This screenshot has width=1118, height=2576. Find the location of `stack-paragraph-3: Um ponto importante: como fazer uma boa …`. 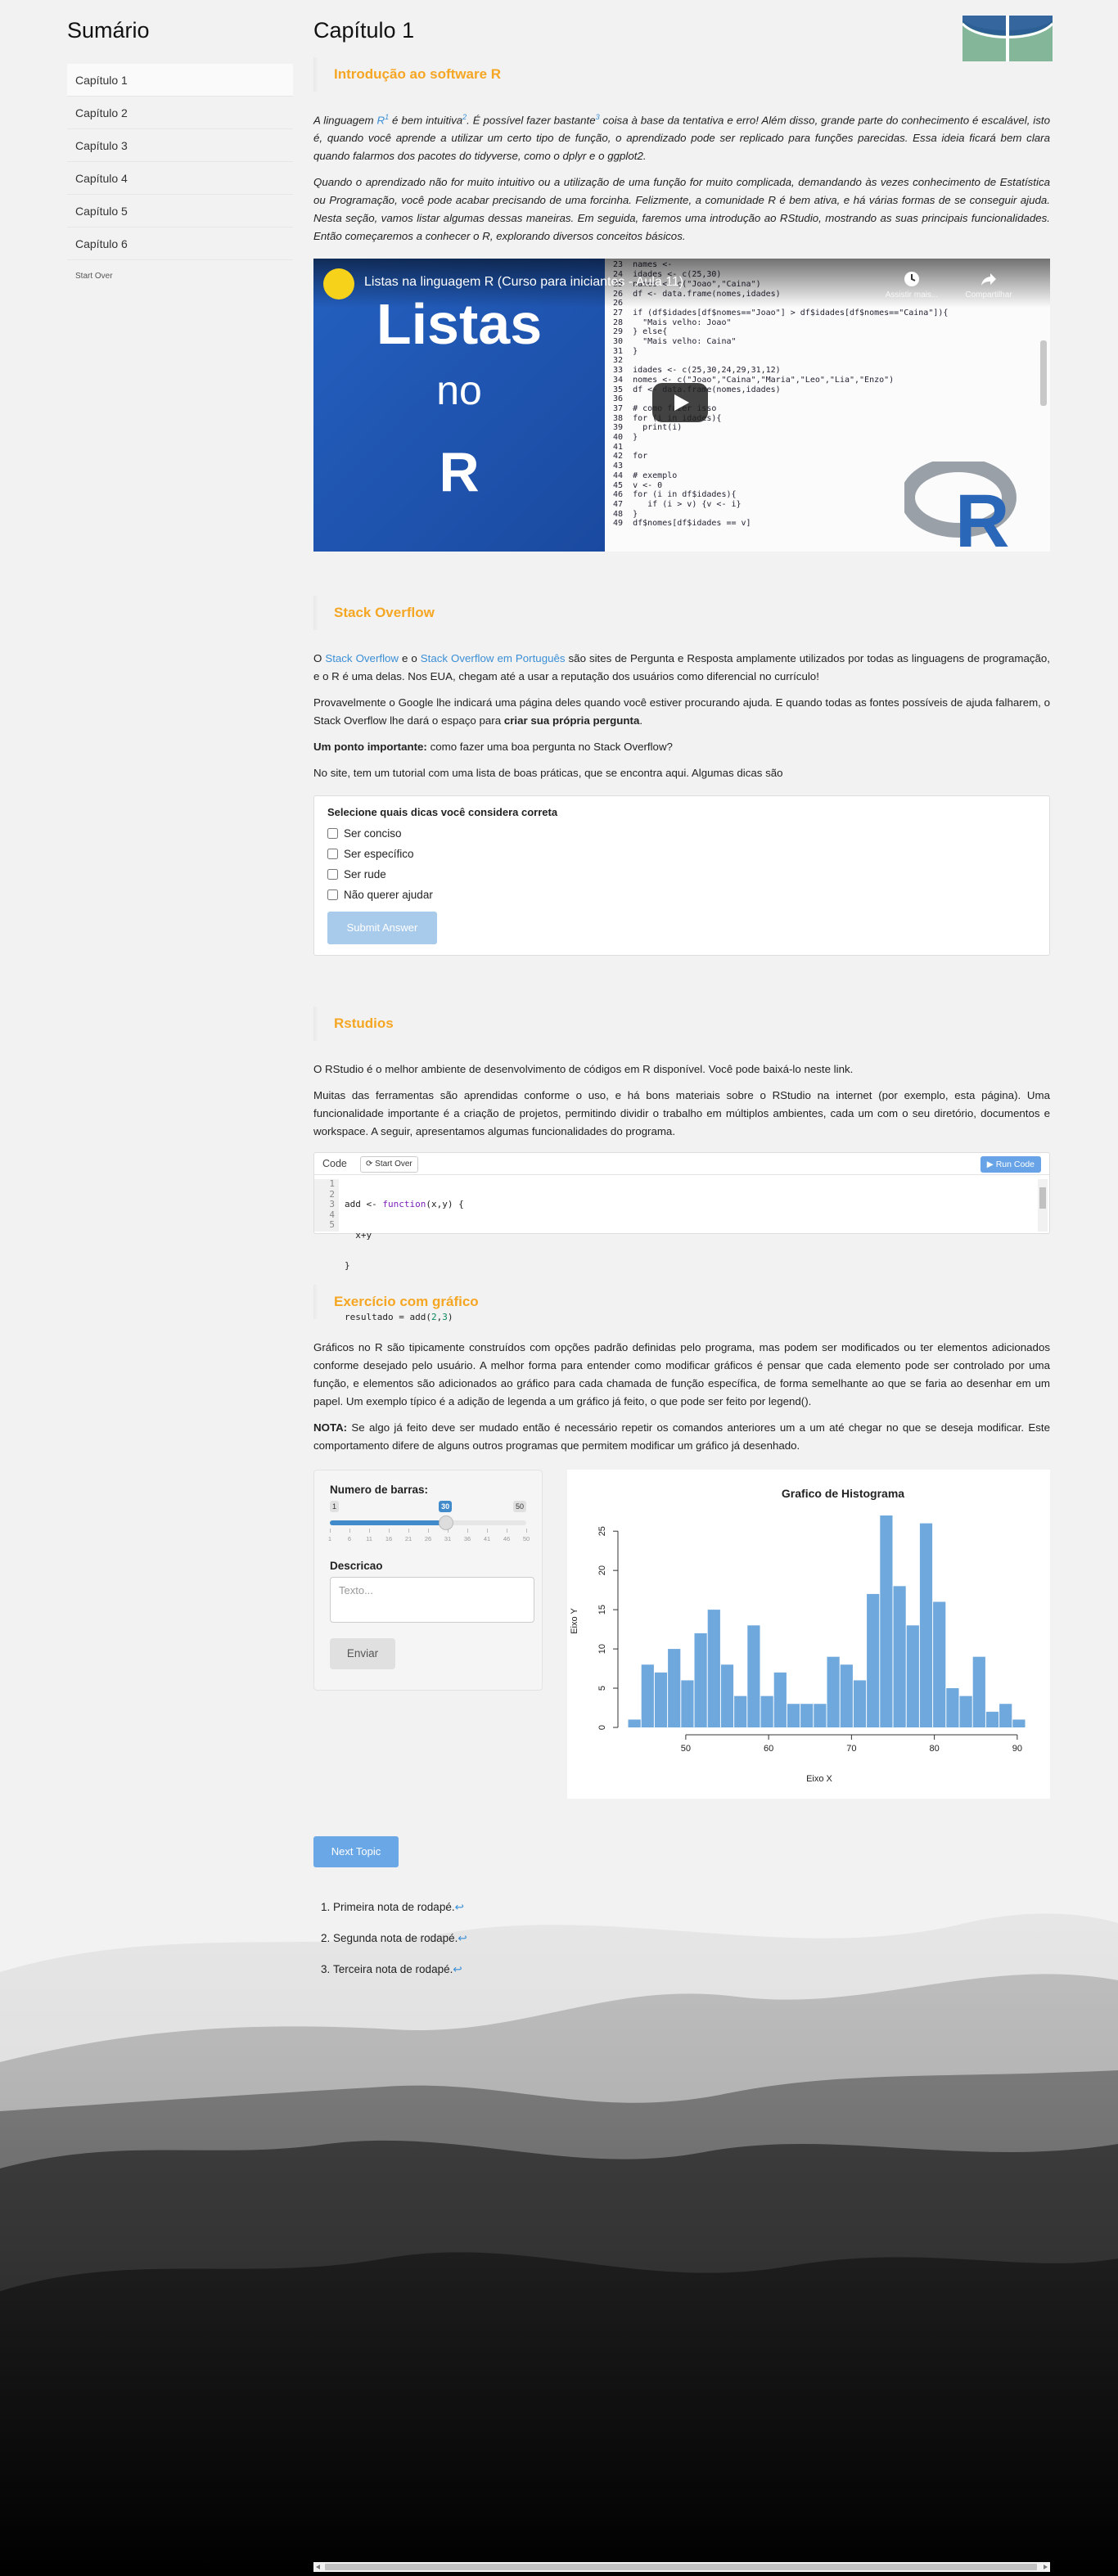

stack-paragraph-3: Um ponto importante: como fazer uma boa … is located at coordinates (681, 747).